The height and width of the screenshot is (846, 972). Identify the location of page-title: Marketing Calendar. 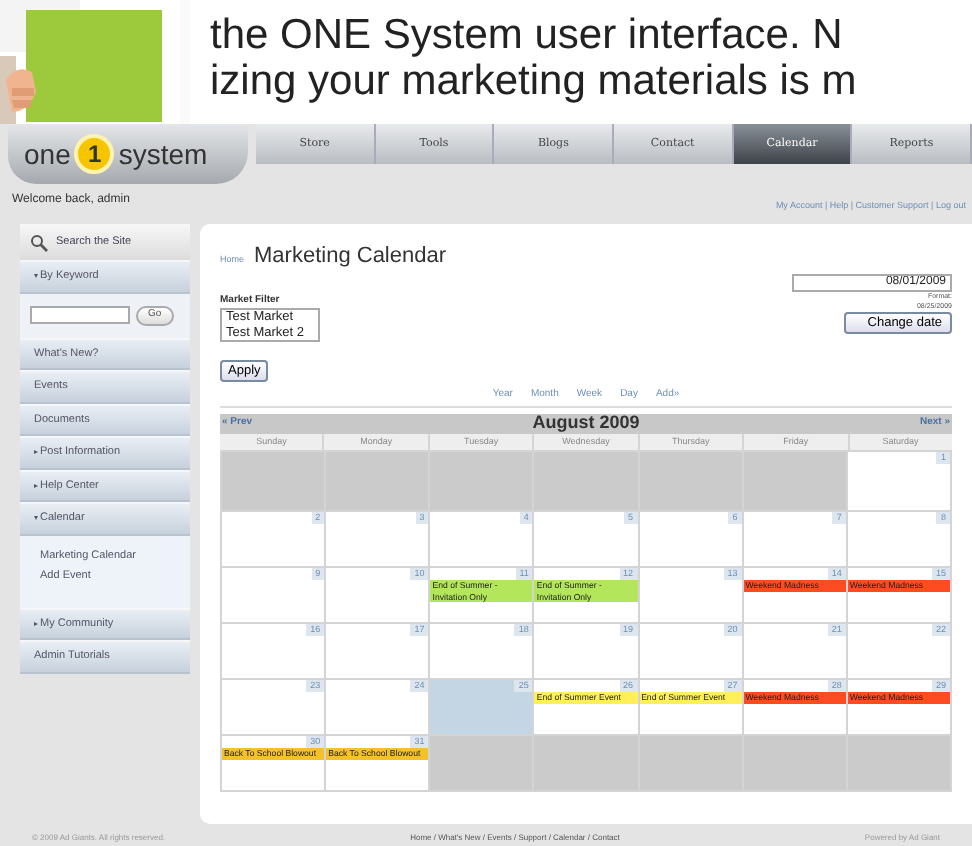
(350, 257).